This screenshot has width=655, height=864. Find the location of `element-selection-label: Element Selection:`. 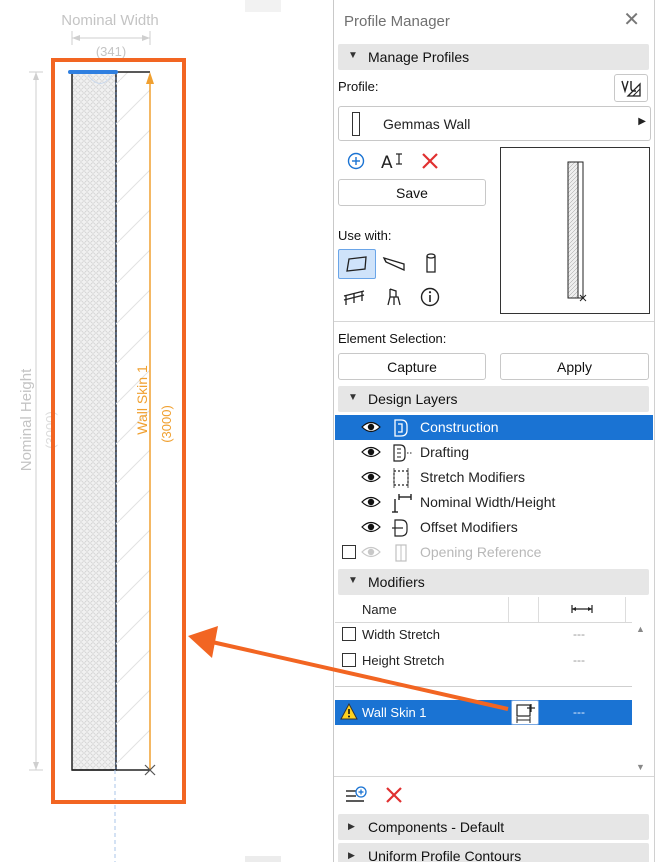

element-selection-label: Element Selection: is located at coordinates (392, 338).